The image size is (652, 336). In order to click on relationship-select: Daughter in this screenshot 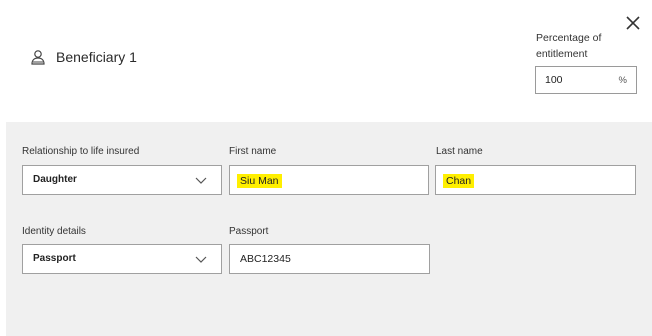, I will do `click(122, 180)`.